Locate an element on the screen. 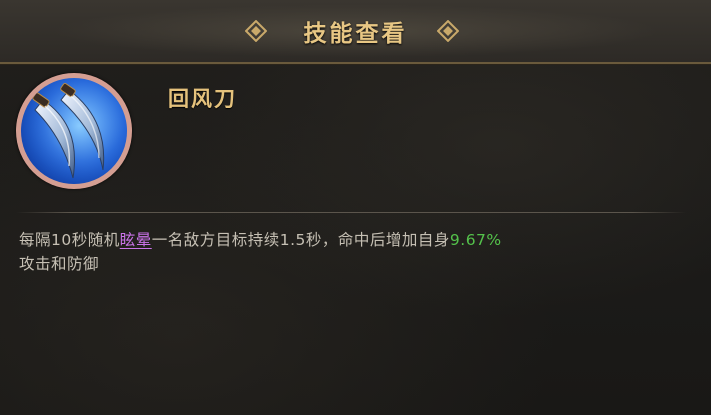 The height and width of the screenshot is (415, 711). description-suffix: 攻击和防御 is located at coordinates (59, 264).